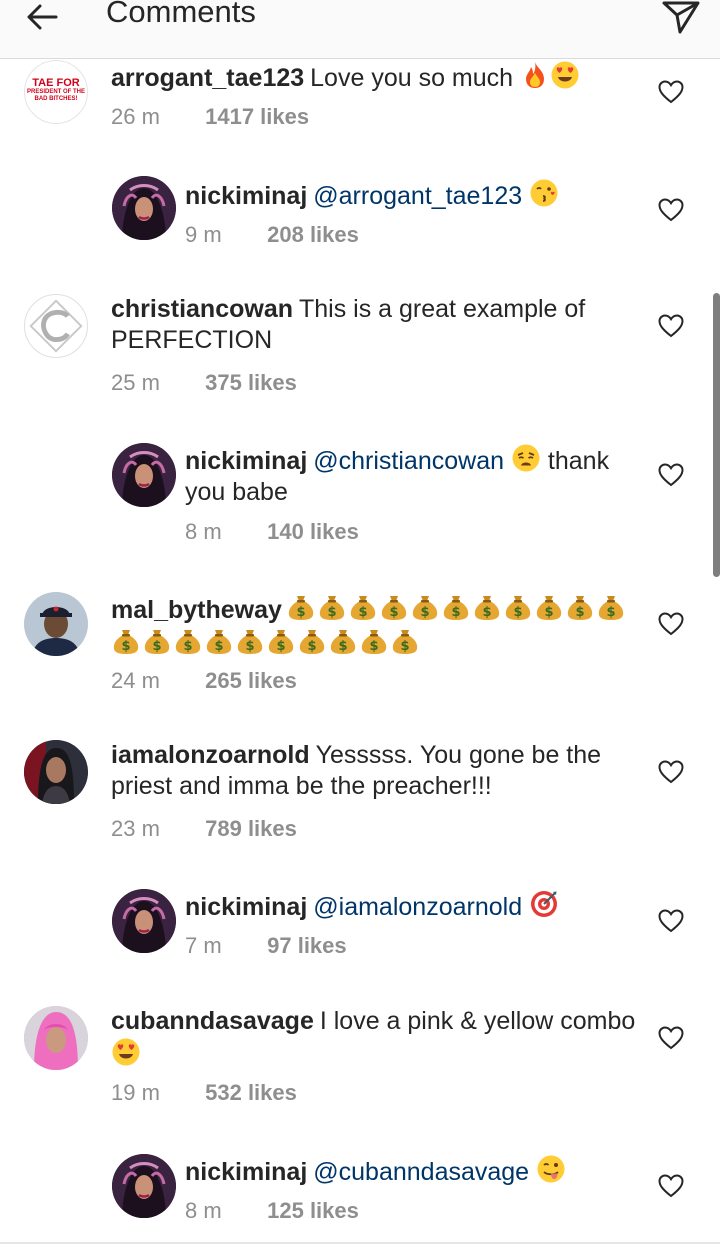  I want to click on comment-item: mal_bytheway 24 m 265 likes, so click(360, 647).